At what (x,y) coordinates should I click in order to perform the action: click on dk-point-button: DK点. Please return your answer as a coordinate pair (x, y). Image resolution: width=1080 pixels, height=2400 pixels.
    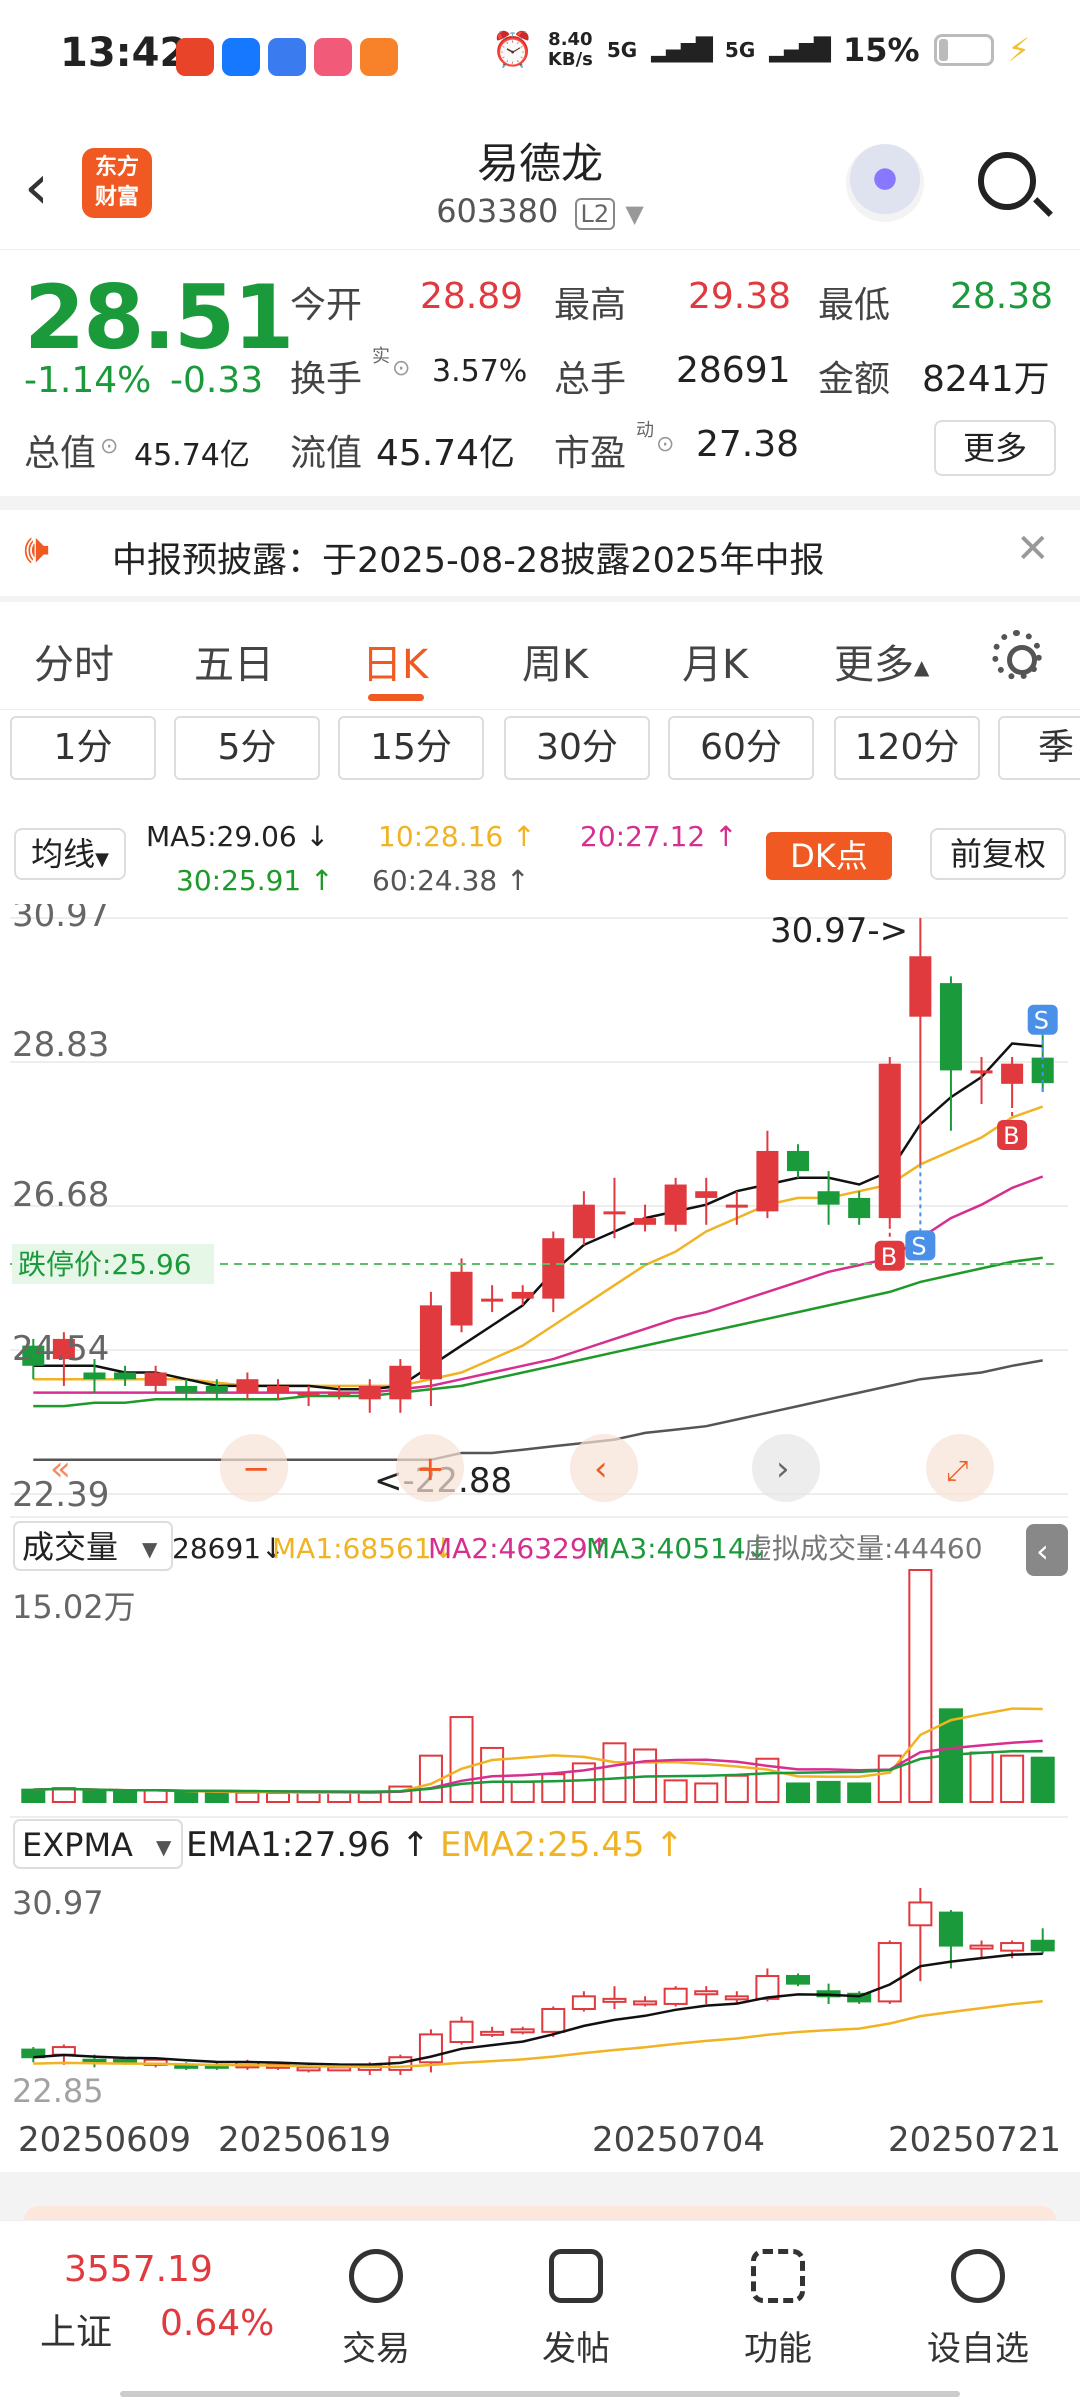
    Looking at the image, I should click on (829, 856).